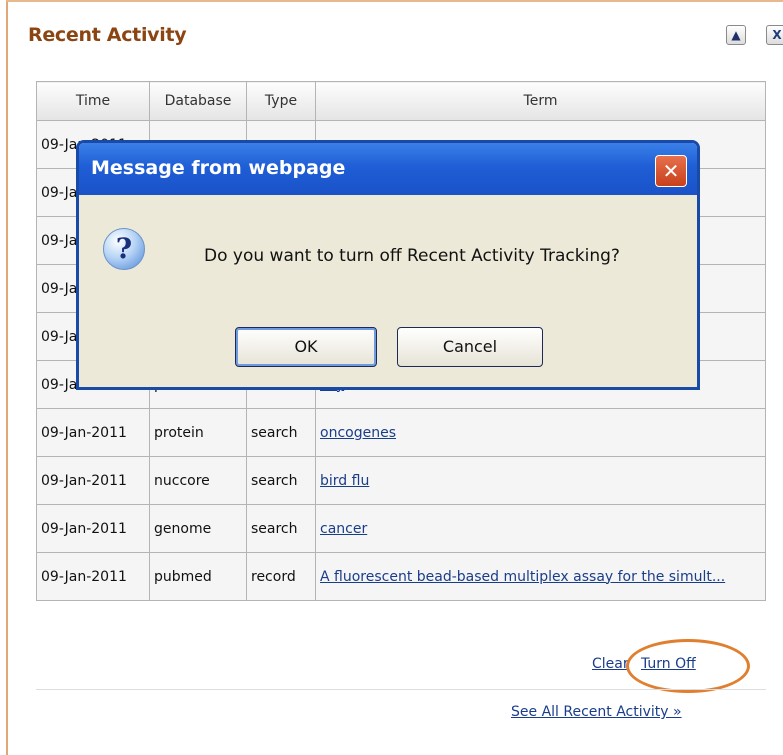 The width and height of the screenshot is (783, 755). I want to click on dialog-titlebar: Message from webpage ✕, so click(388, 169).